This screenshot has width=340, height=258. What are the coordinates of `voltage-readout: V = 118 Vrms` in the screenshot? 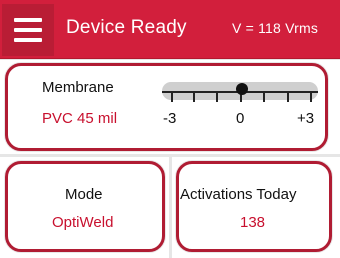 It's located at (275, 28).